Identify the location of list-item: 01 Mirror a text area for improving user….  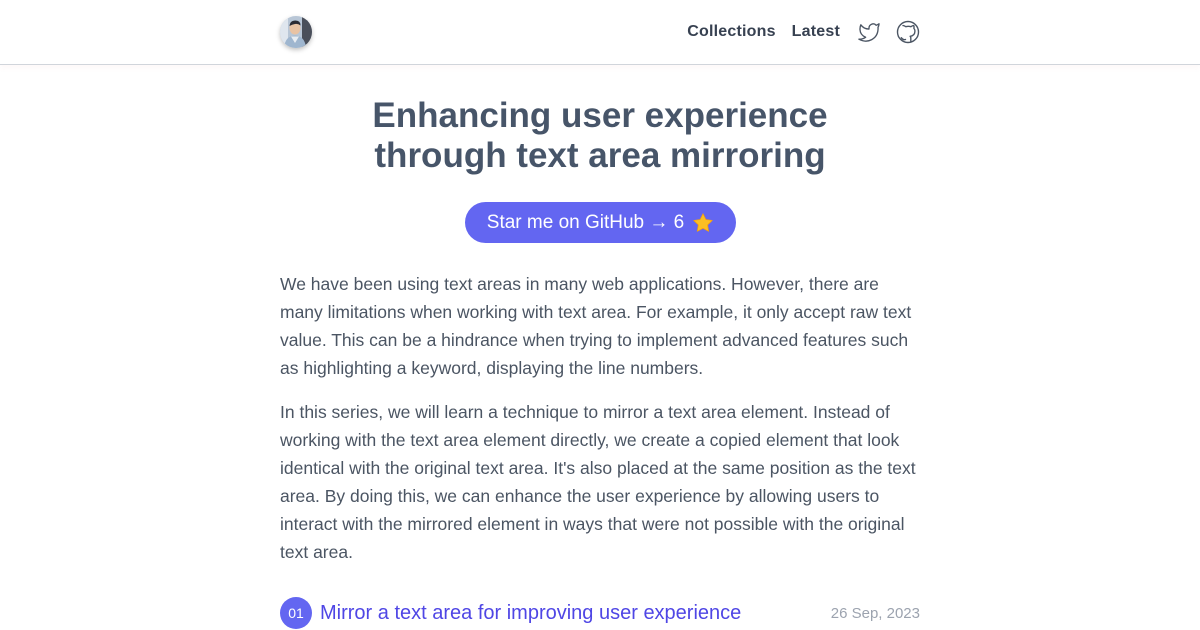
(600, 613).